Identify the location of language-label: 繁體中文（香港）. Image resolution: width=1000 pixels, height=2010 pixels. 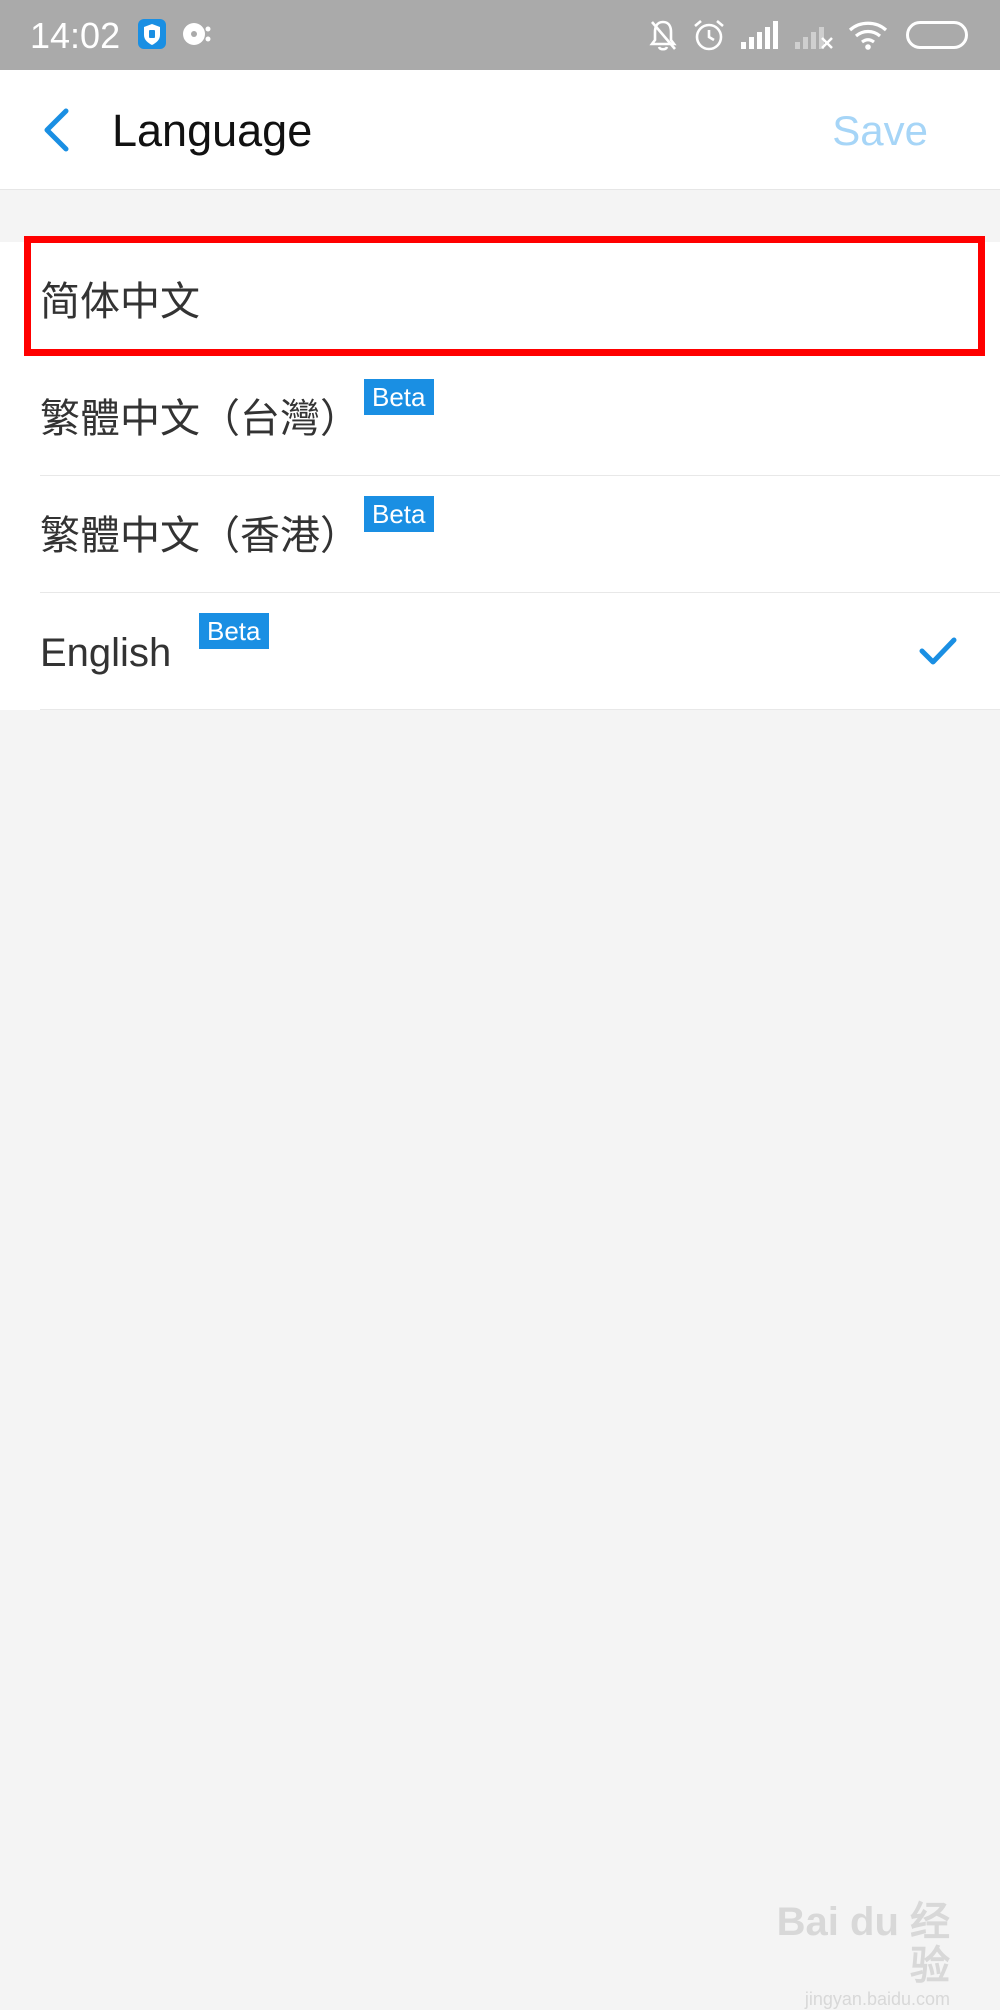
(200, 536).